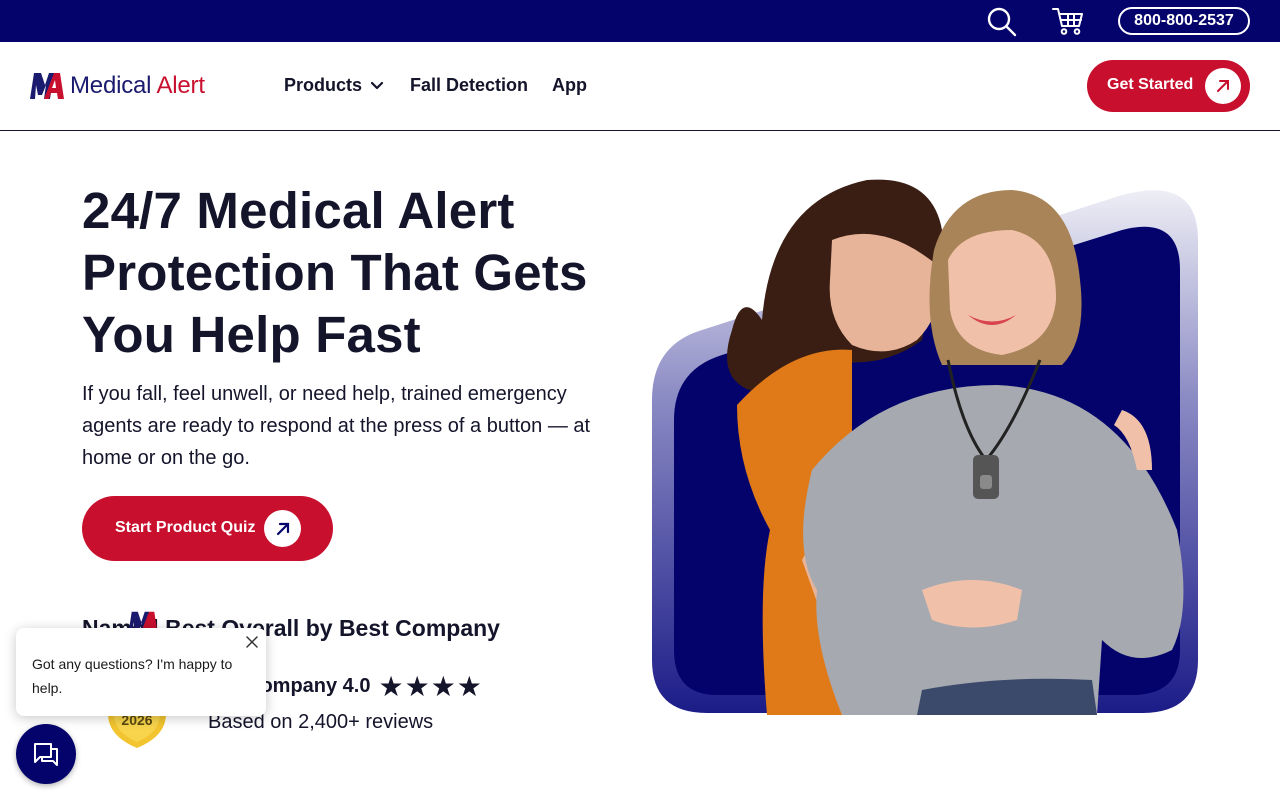 The height and width of the screenshot is (800, 1280). I want to click on nav-item-app: App, so click(569, 85).